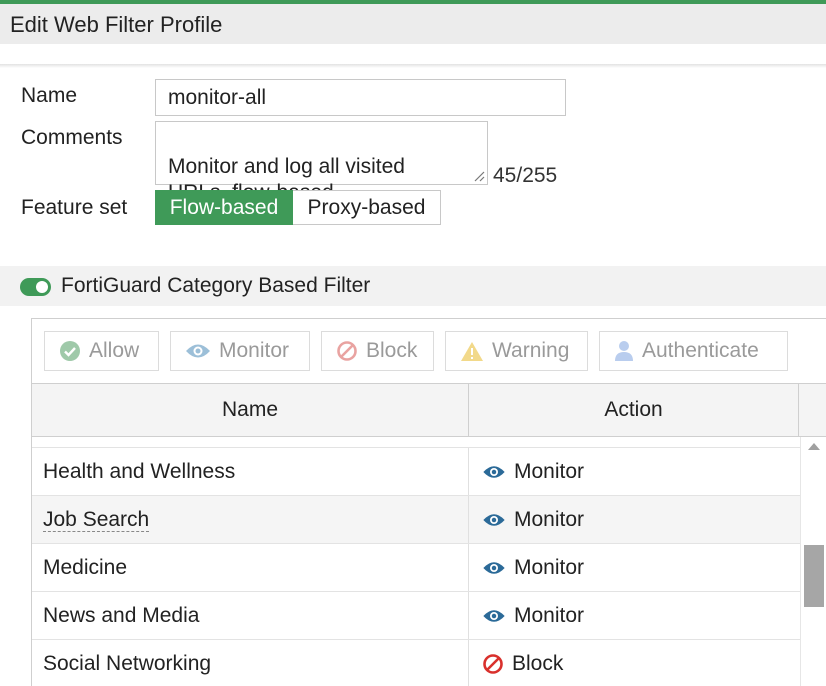 The image size is (826, 686). Describe the element at coordinates (479, 176) in the screenshot. I see `resize-grip-icon` at that location.